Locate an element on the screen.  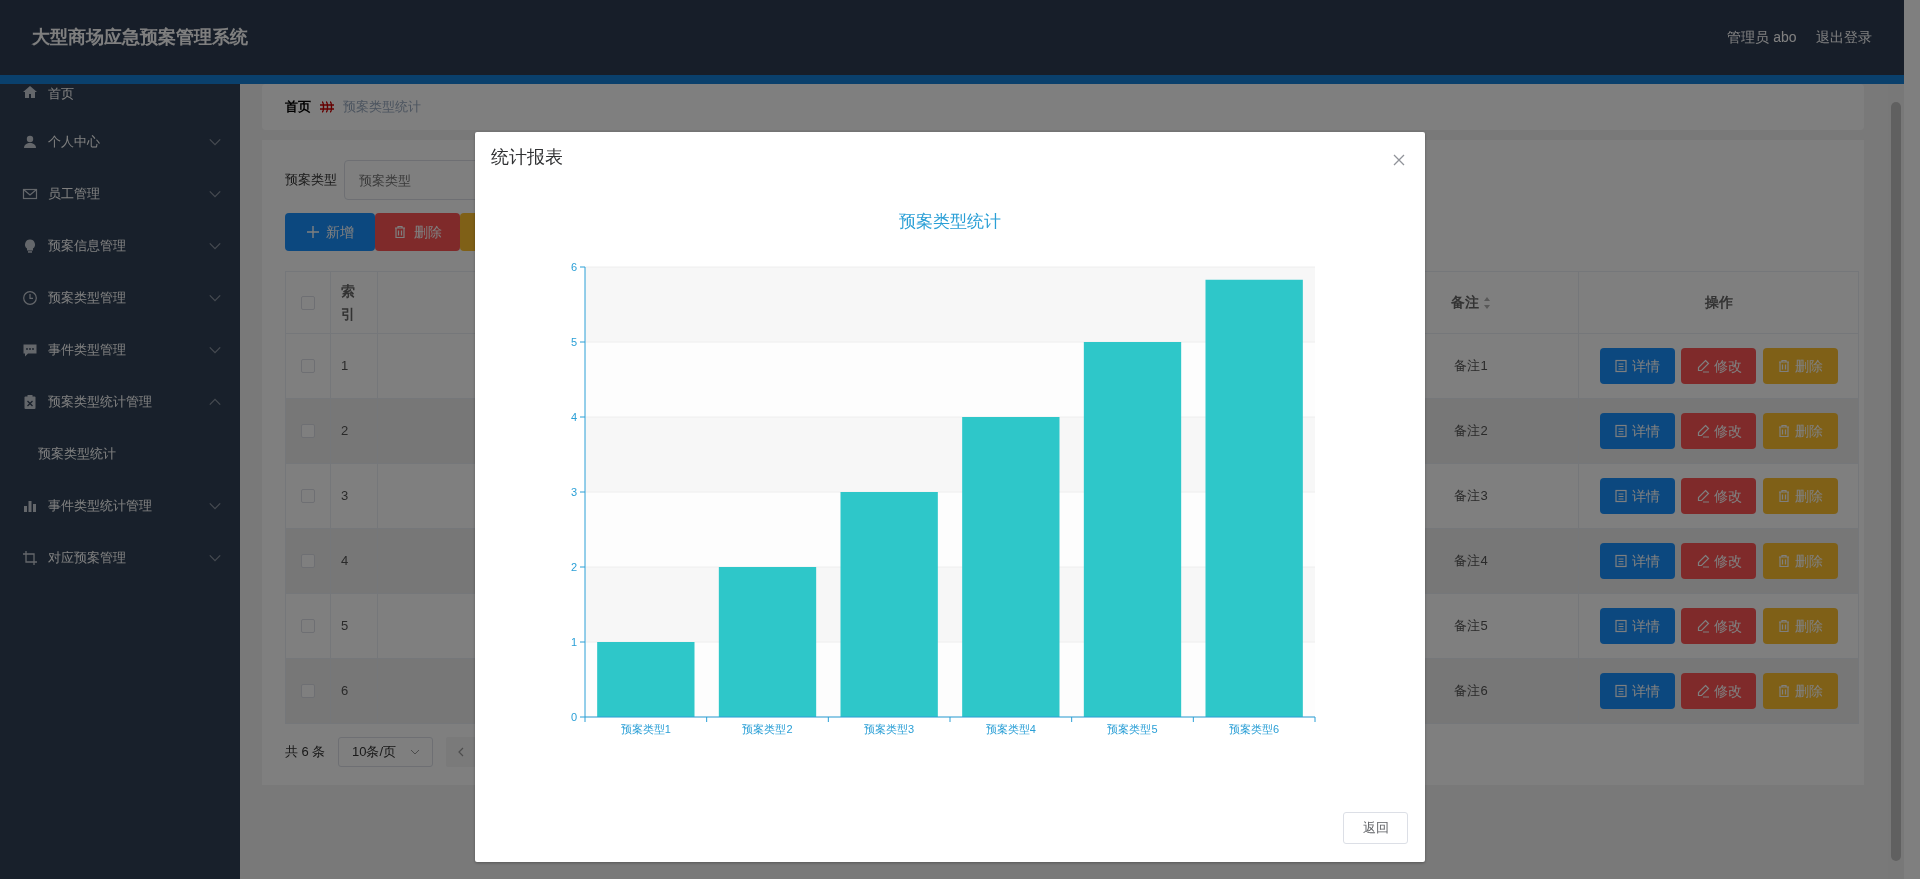
chart-title: 预案类型统计 is located at coordinates (950, 221).